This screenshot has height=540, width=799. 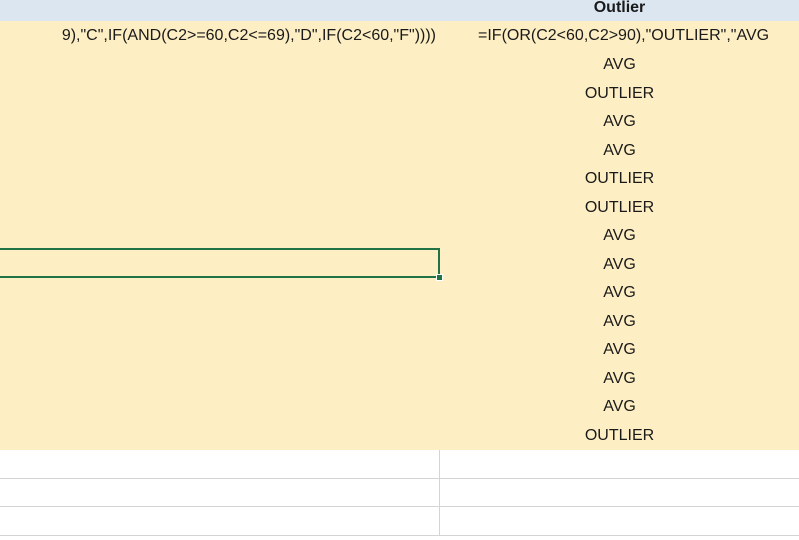 I want to click on header-row: Outlier, so click(x=399, y=10).